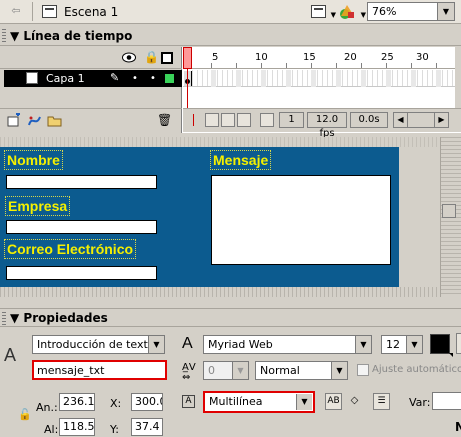 Image resolution: width=461 pixels, height=437 pixels. Describe the element at coordinates (49, 11) in the screenshot. I see `scene-icon` at that location.